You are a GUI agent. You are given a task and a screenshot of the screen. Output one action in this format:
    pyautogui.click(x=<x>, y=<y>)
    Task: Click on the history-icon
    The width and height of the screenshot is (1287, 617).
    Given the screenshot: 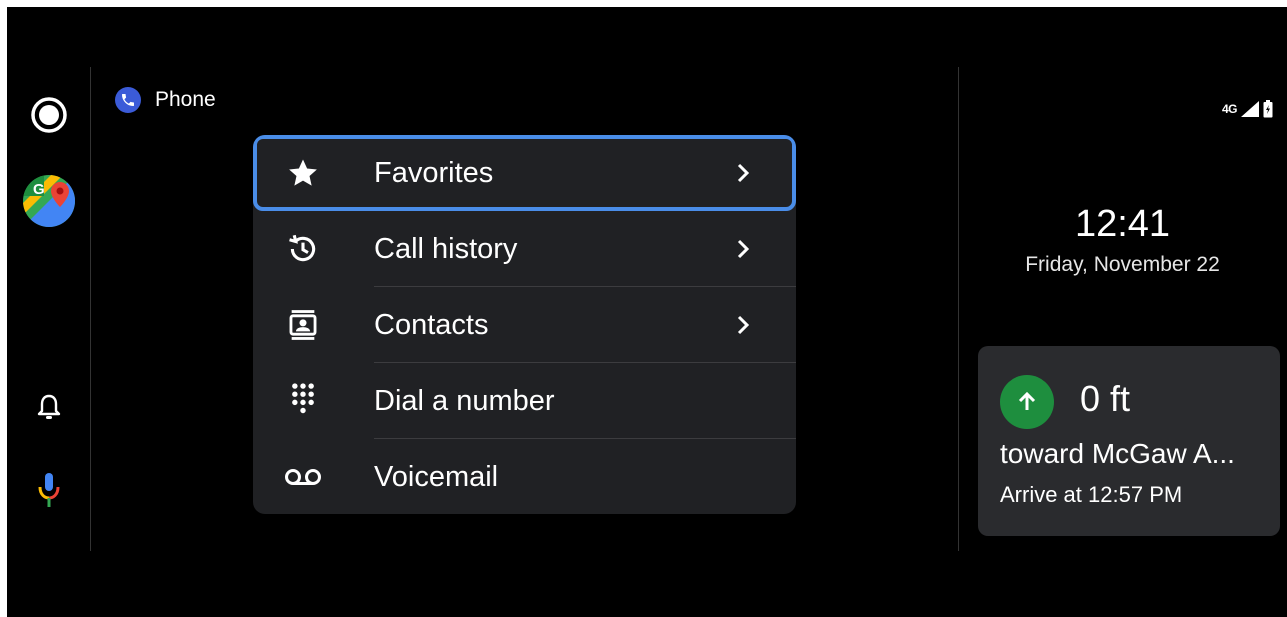 What is the action you would take?
    pyautogui.click(x=303, y=249)
    